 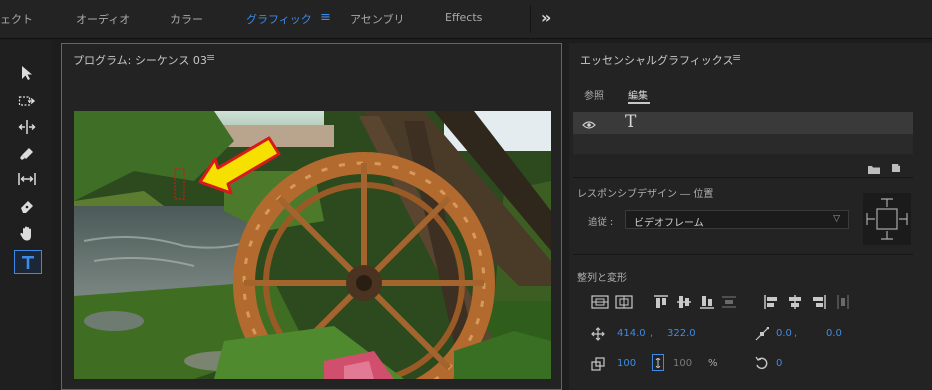 I want to click on workspace-bar: ェクト オーディオ カラー グラフィック ≡ アセンブリ Effects », so click(x=466, y=19).